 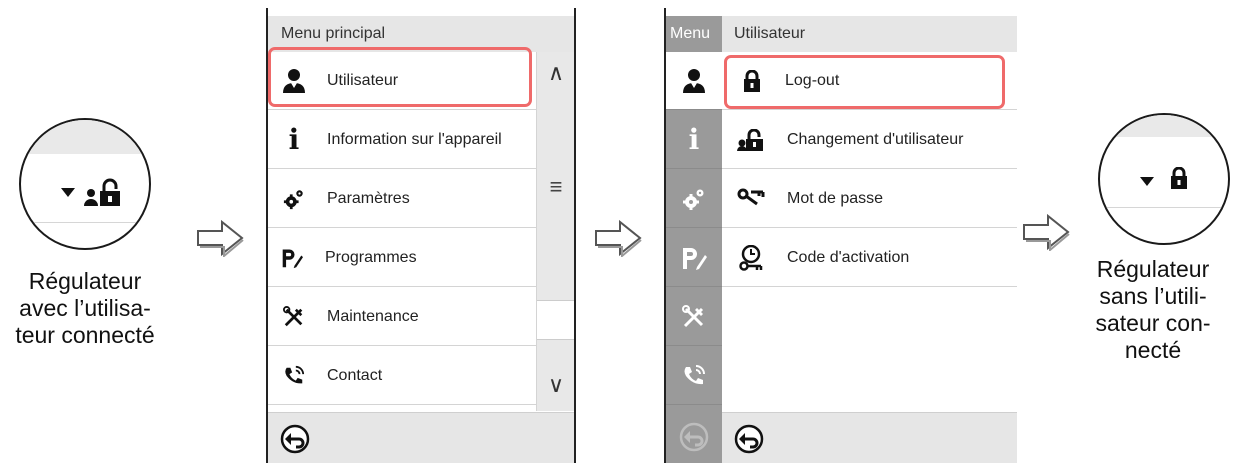 I want to click on activation-code-icon, so click(x=751, y=257).